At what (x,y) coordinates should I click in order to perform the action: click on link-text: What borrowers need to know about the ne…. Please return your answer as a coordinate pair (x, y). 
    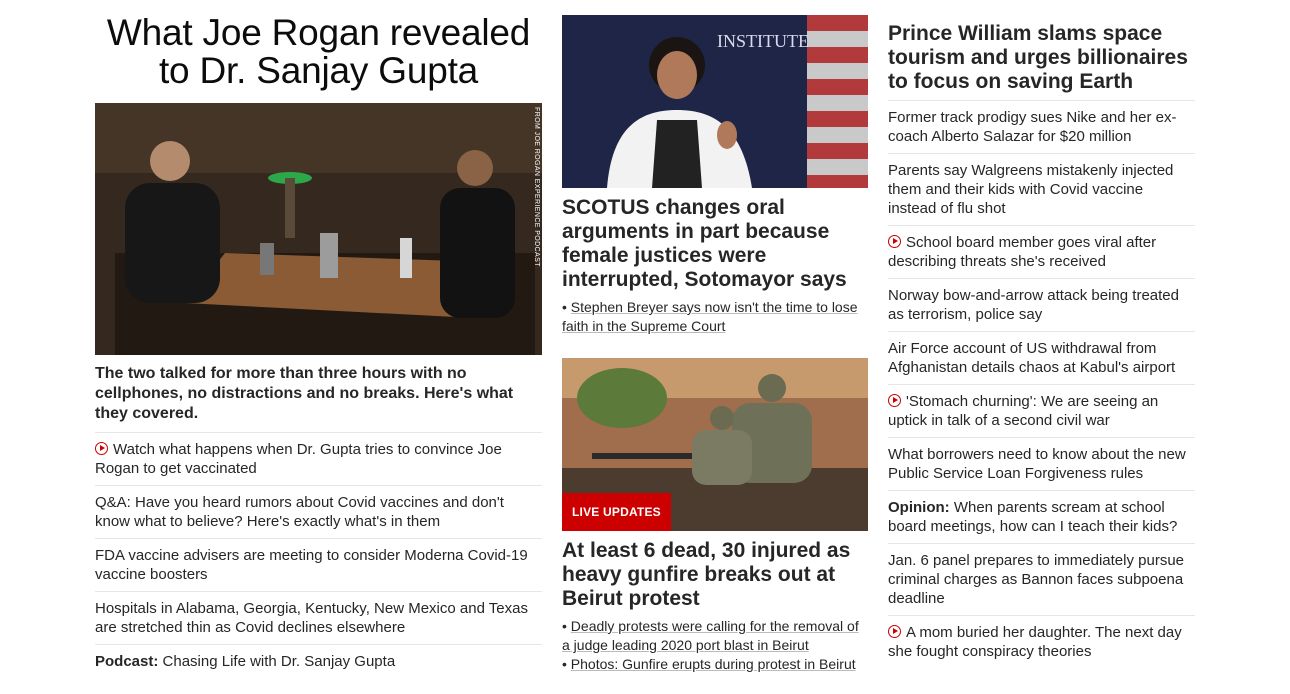
    Looking at the image, I should click on (1037, 464).